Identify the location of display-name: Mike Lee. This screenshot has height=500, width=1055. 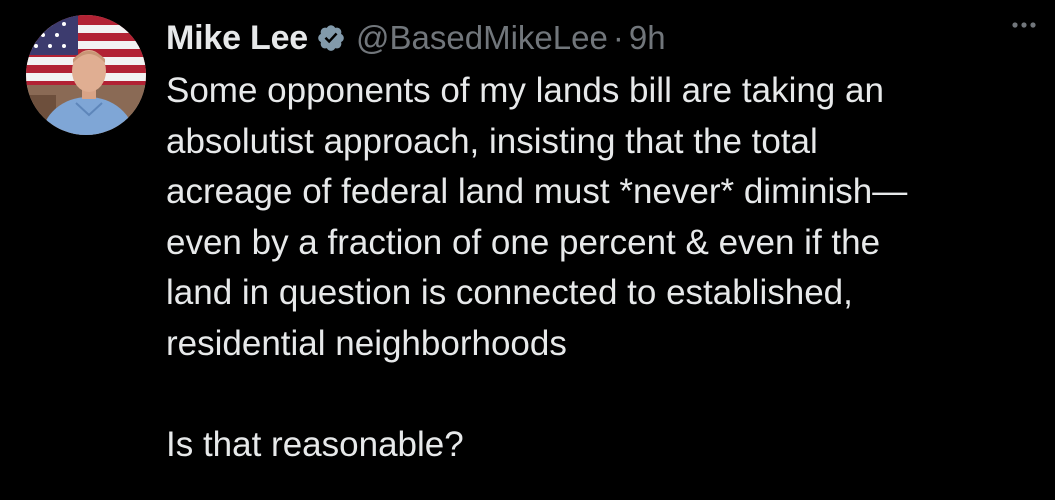
(237, 38).